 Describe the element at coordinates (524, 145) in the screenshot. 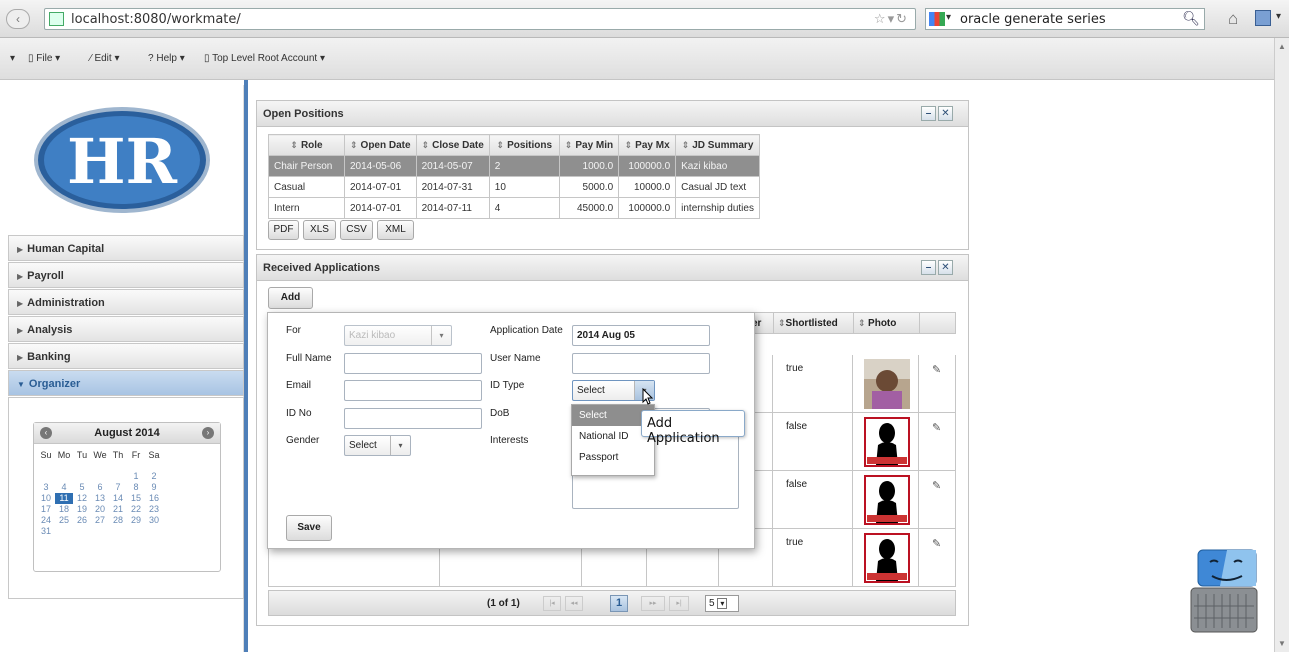

I see `column-header: ⇕ Positions` at that location.